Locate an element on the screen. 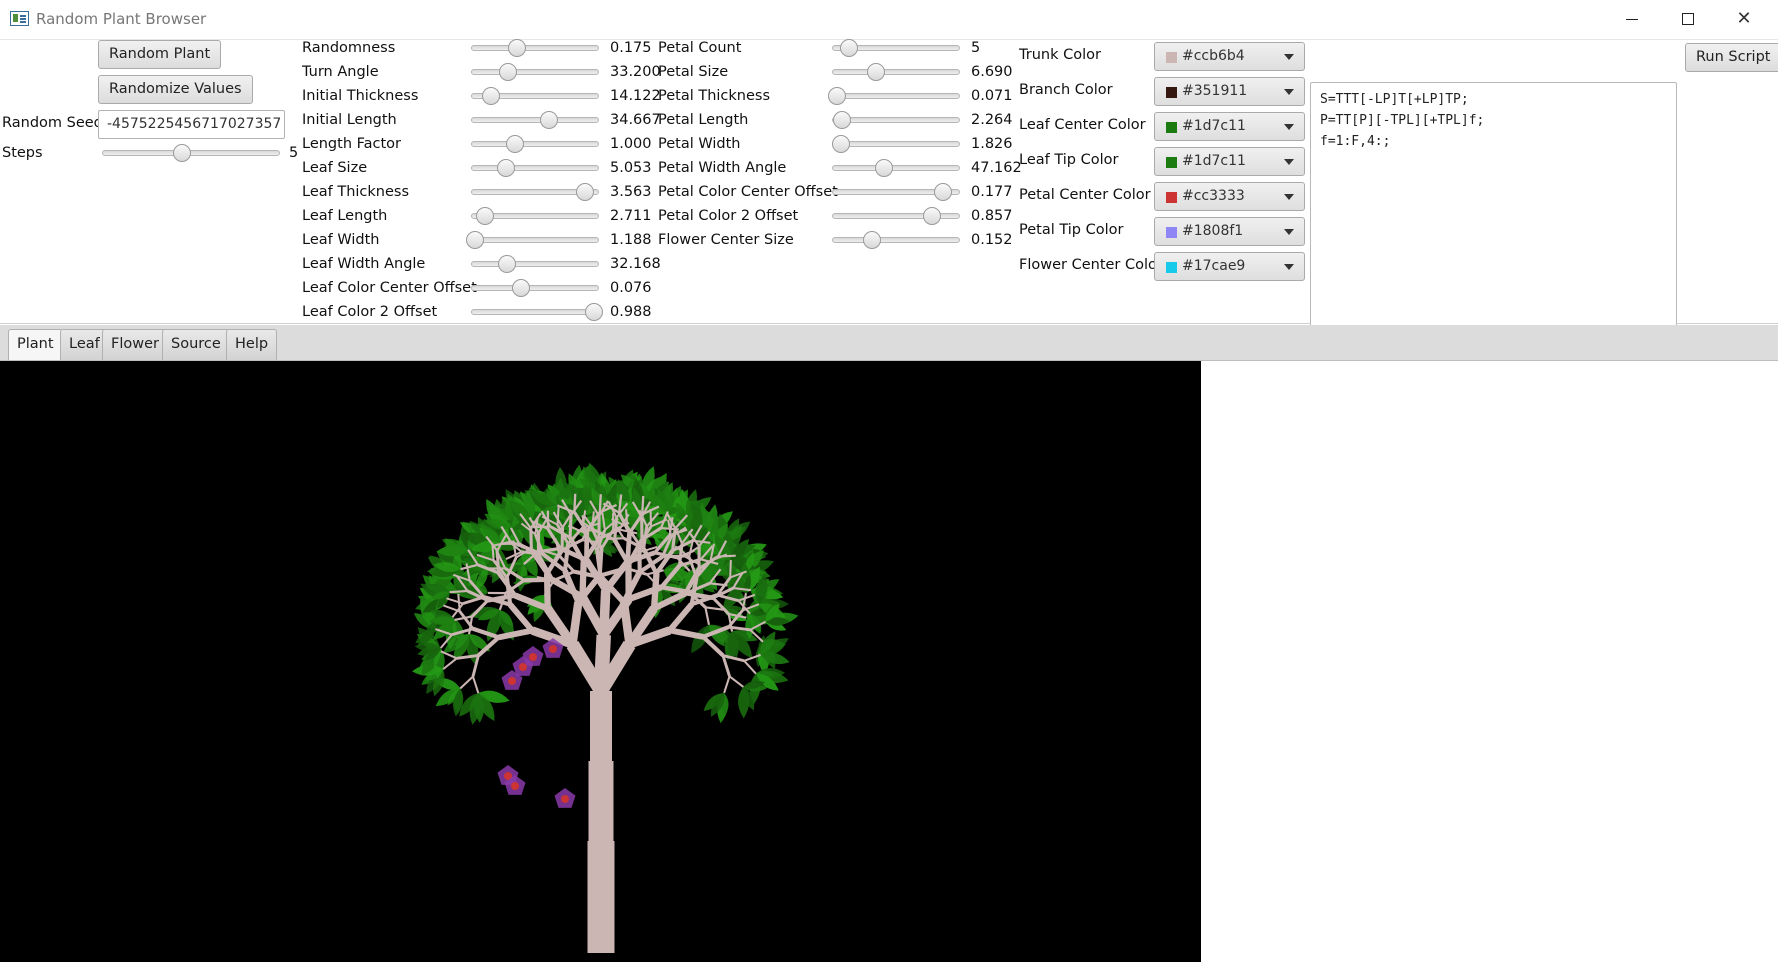 This screenshot has height=962, width=1778. params_col2-value: 5 is located at coordinates (976, 48).